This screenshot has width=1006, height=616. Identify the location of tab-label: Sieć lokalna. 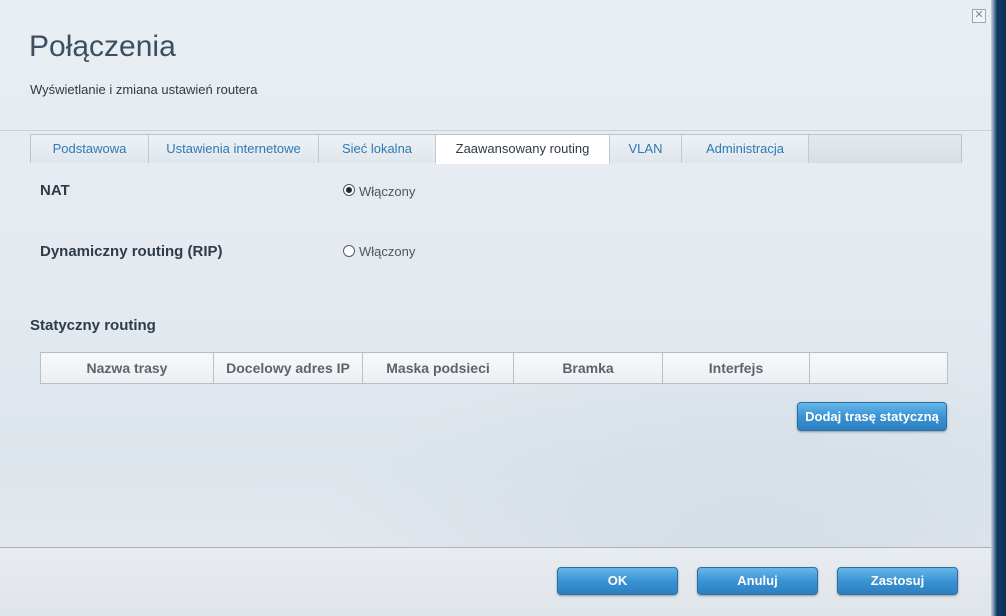
(377, 148).